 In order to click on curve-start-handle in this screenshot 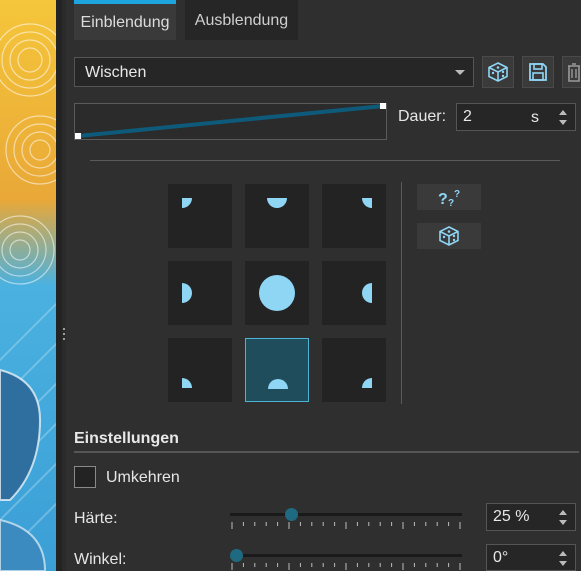, I will do `click(78, 136)`.